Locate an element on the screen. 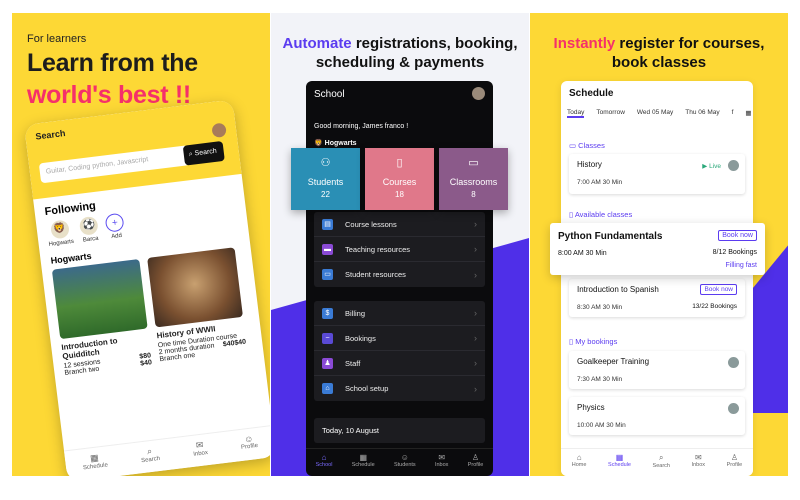 The image size is (800, 500). students-tile: ⚇ Students 22 is located at coordinates (325, 179).